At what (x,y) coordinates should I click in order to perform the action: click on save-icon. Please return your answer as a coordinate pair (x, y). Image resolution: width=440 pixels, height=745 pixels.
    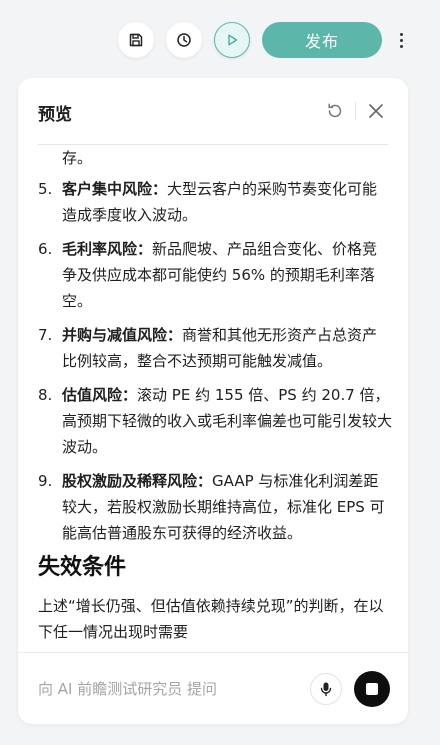
    Looking at the image, I should click on (136, 40).